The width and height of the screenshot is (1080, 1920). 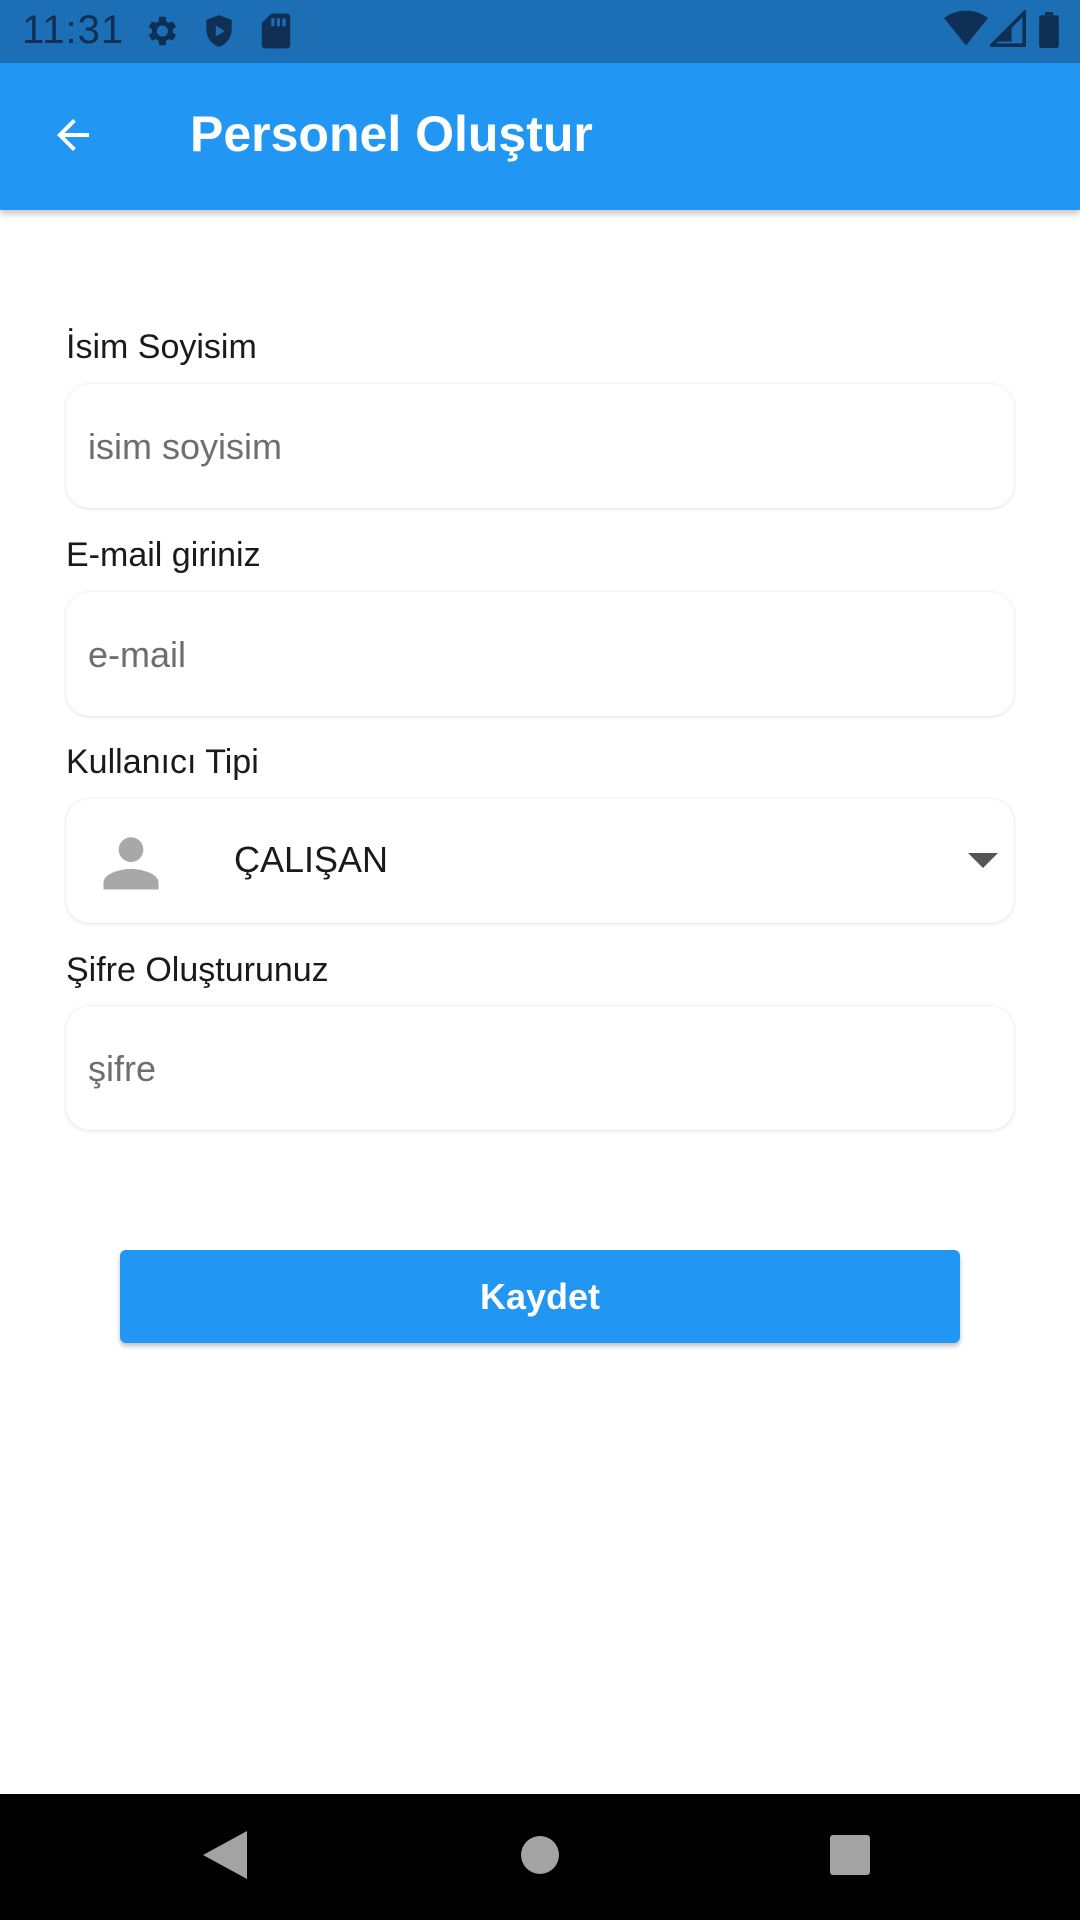 I want to click on nav-home-button, so click(x=540, y=1857).